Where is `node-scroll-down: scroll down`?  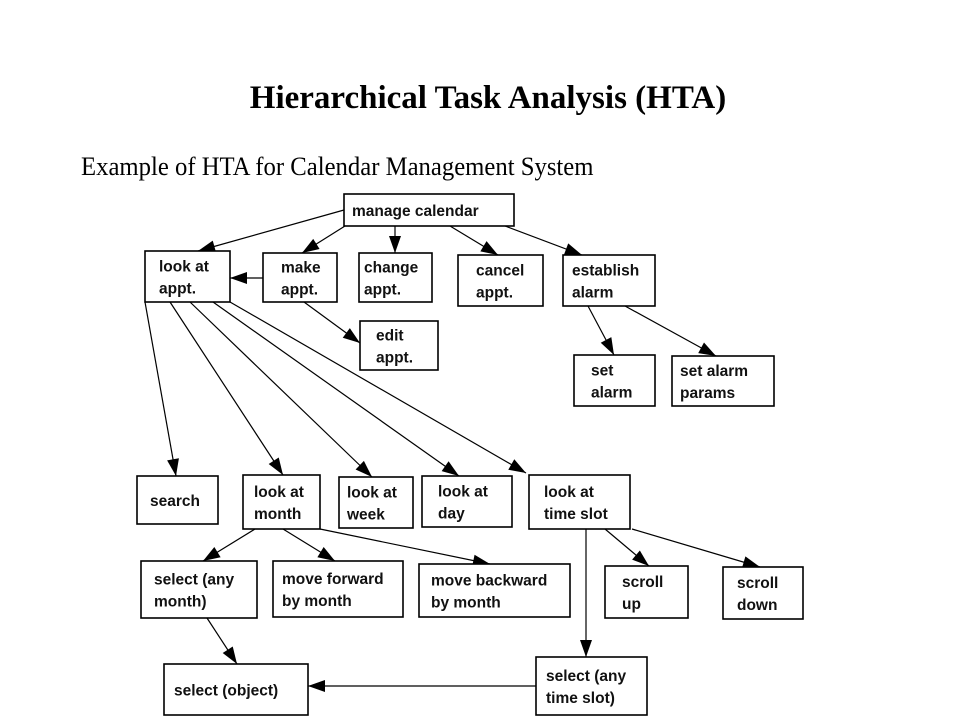
node-scroll-down: scroll down is located at coordinates (763, 593).